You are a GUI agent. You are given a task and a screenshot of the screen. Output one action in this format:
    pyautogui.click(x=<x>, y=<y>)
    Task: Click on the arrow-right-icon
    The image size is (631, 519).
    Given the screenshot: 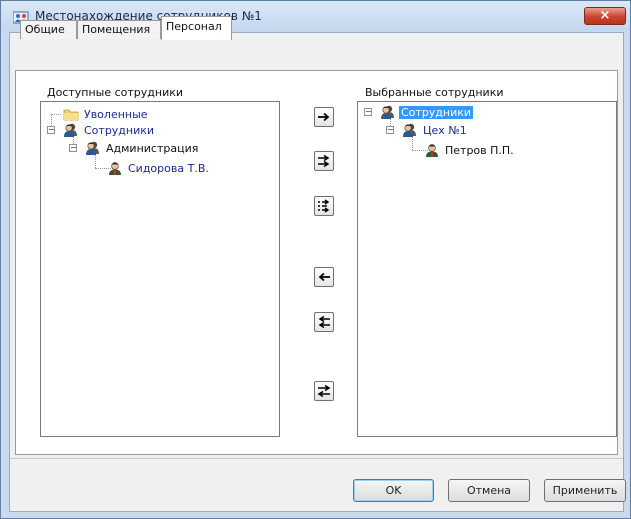 What is the action you would take?
    pyautogui.click(x=324, y=117)
    